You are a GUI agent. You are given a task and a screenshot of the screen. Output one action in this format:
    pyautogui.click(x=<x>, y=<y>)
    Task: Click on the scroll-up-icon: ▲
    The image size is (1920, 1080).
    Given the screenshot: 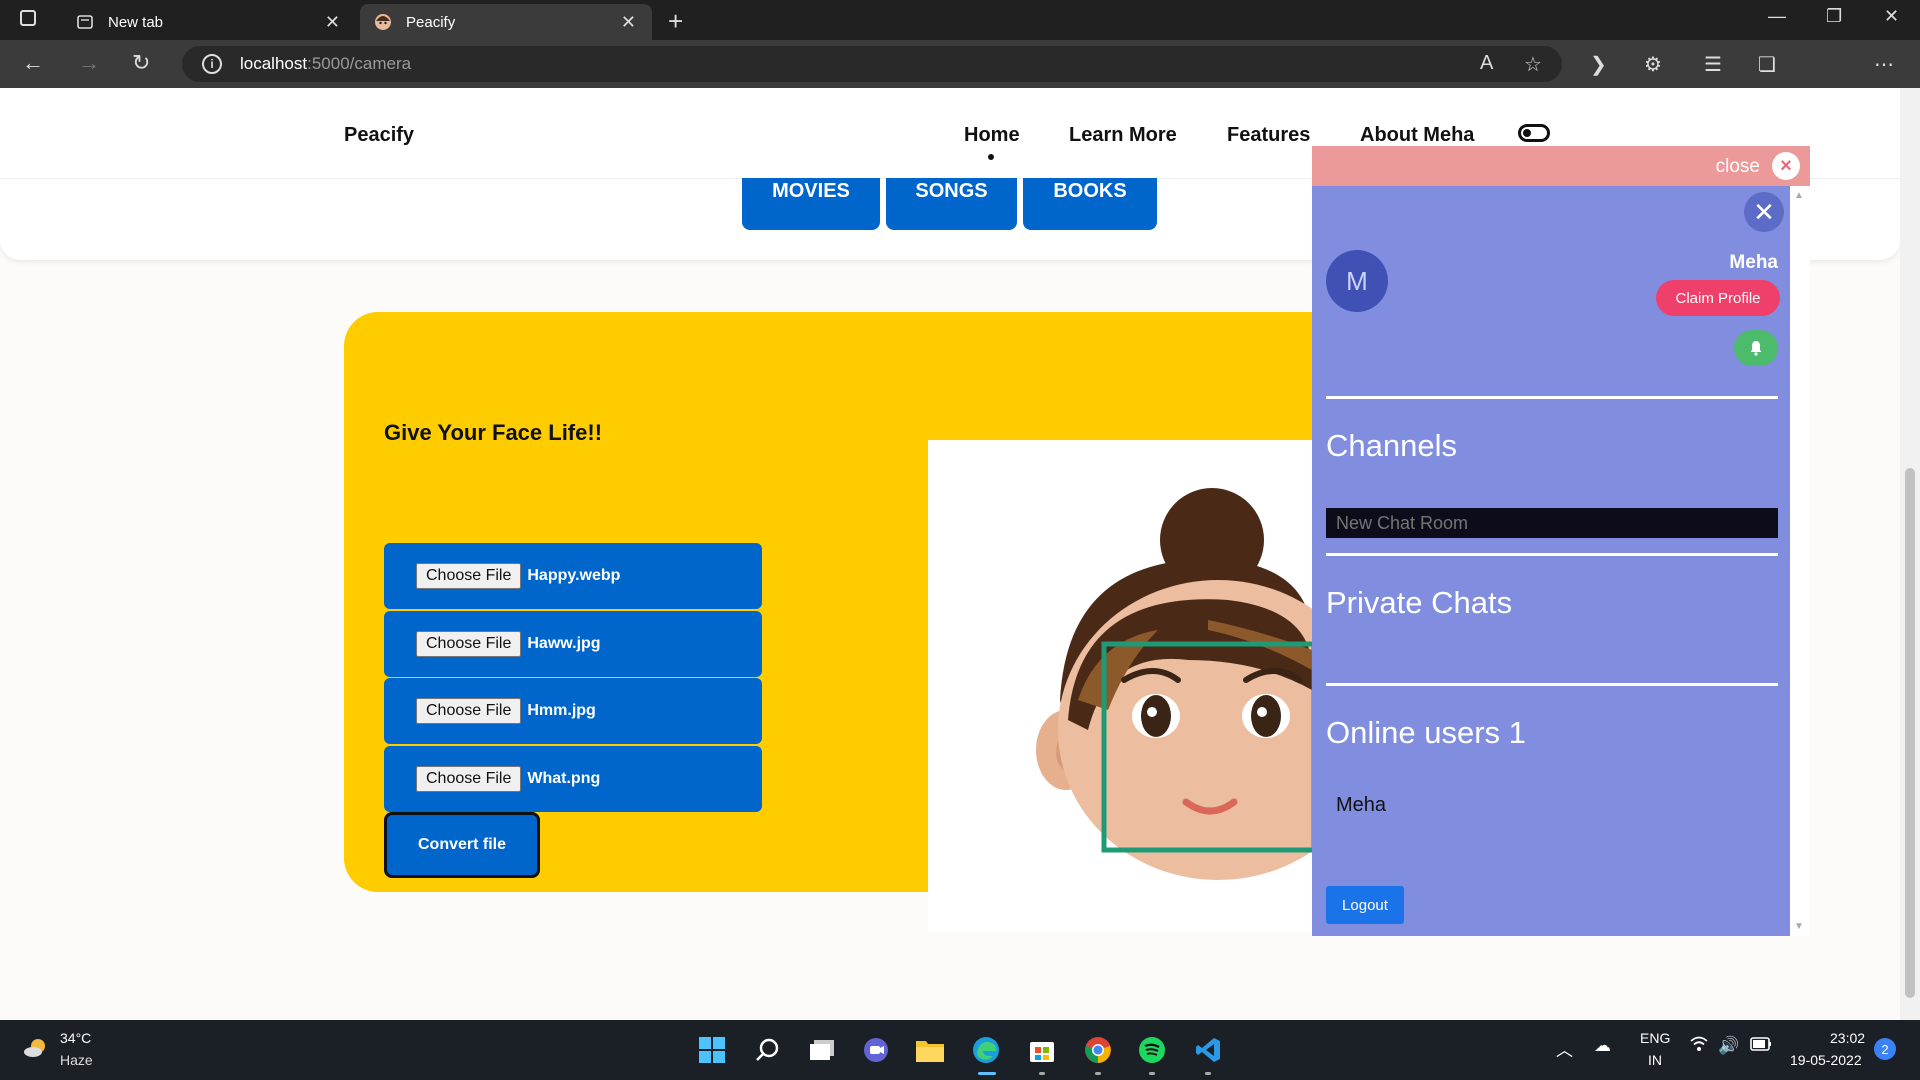 What is the action you would take?
    pyautogui.click(x=1799, y=195)
    